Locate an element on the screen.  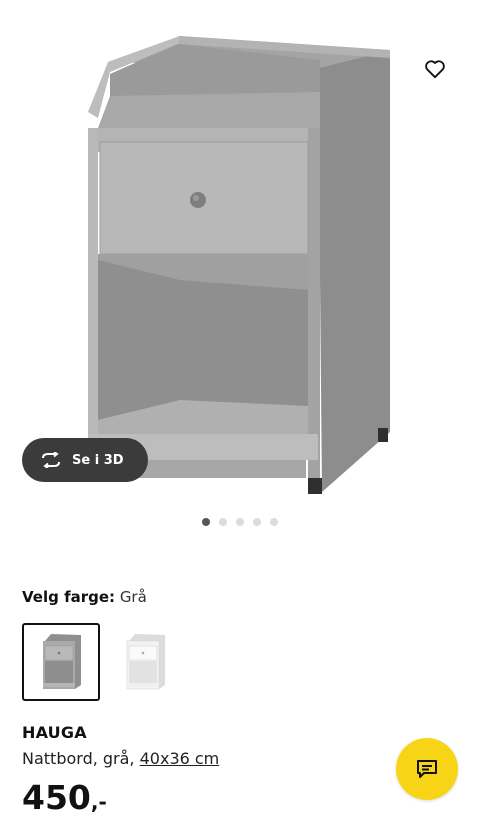
color-selection-label: Velg farge: Grå is located at coordinates (84, 597).